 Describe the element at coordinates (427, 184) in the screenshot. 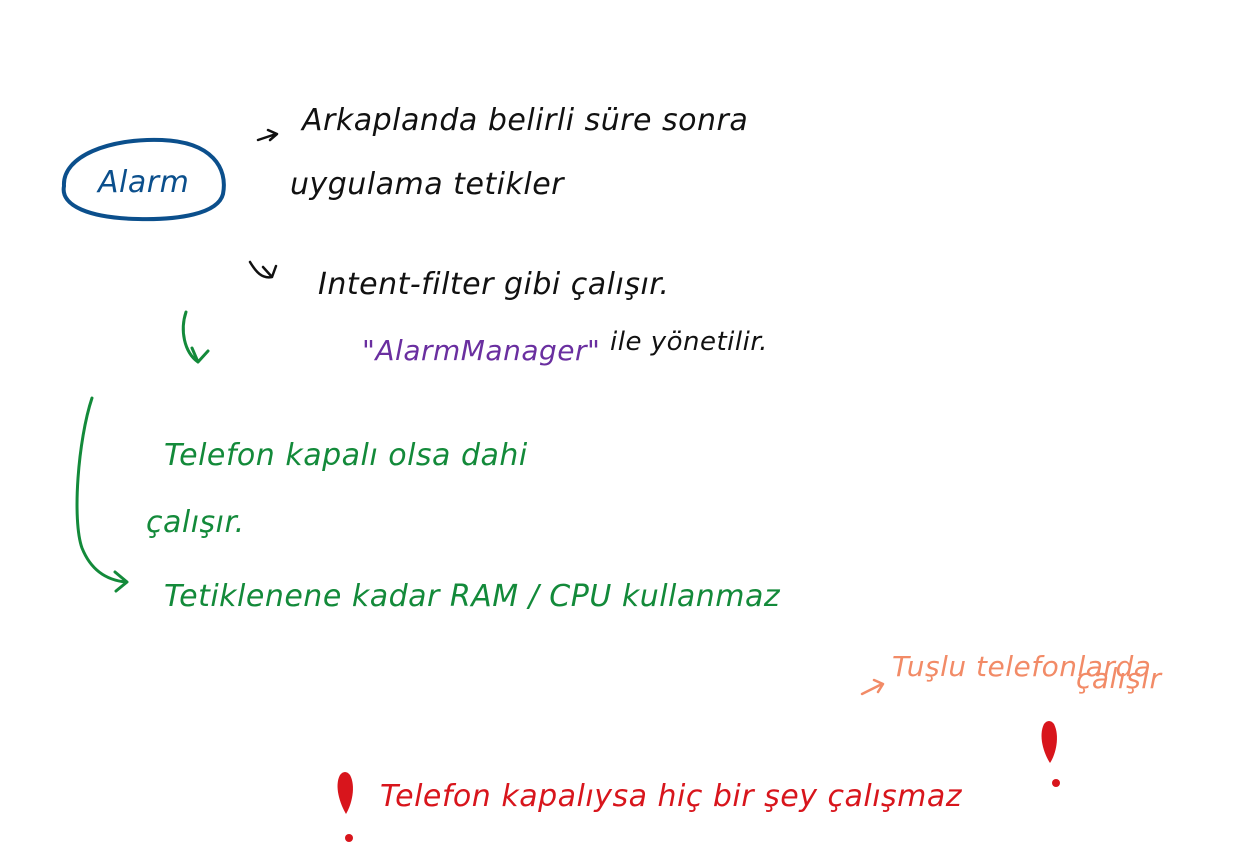

I see `note-line-2: uygulama tetikler` at that location.